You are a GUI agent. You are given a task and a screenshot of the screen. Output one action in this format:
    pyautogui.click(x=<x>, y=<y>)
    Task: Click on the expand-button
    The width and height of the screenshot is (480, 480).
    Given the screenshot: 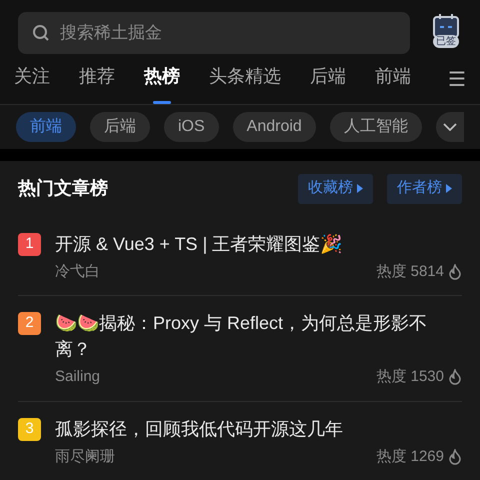 What is the action you would take?
    pyautogui.click(x=450, y=127)
    